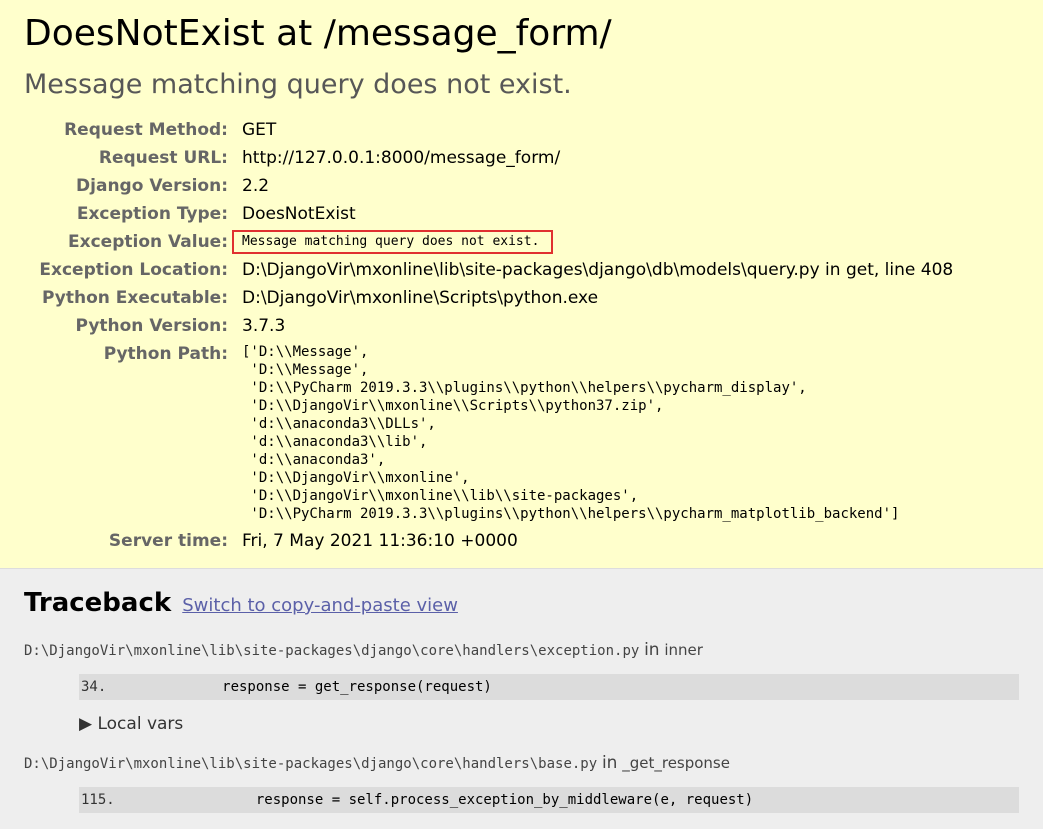 The width and height of the screenshot is (1043, 829). Describe the element at coordinates (592, 242) in the screenshot. I see `meta-value-cell: Message matching query does not exist.` at that location.